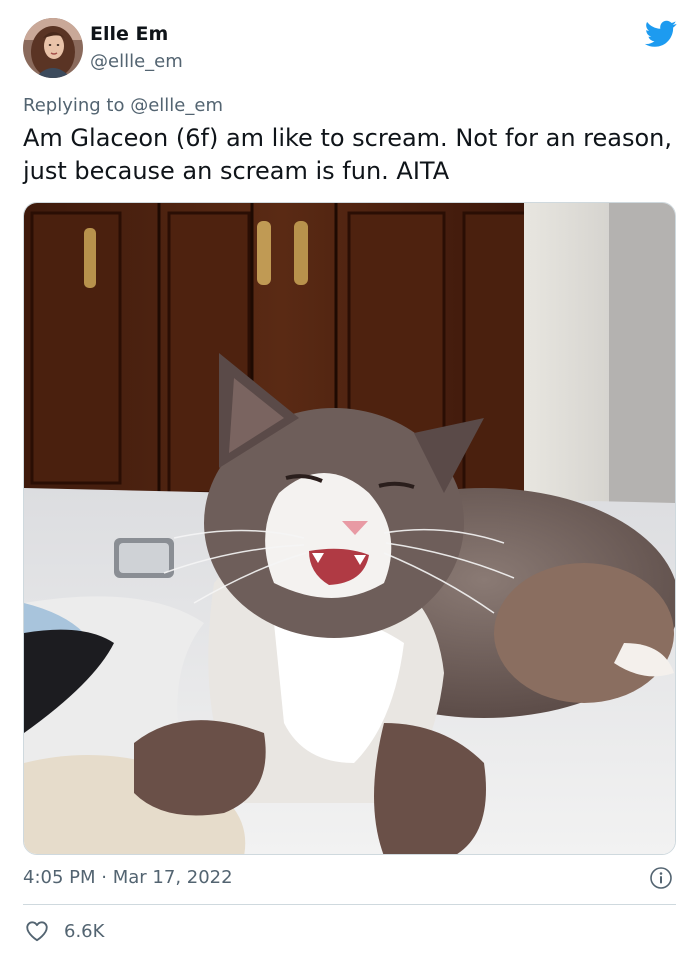 This screenshot has height=957, width=700. Describe the element at coordinates (661, 34) in the screenshot. I see `twitter-bird-icon` at that location.